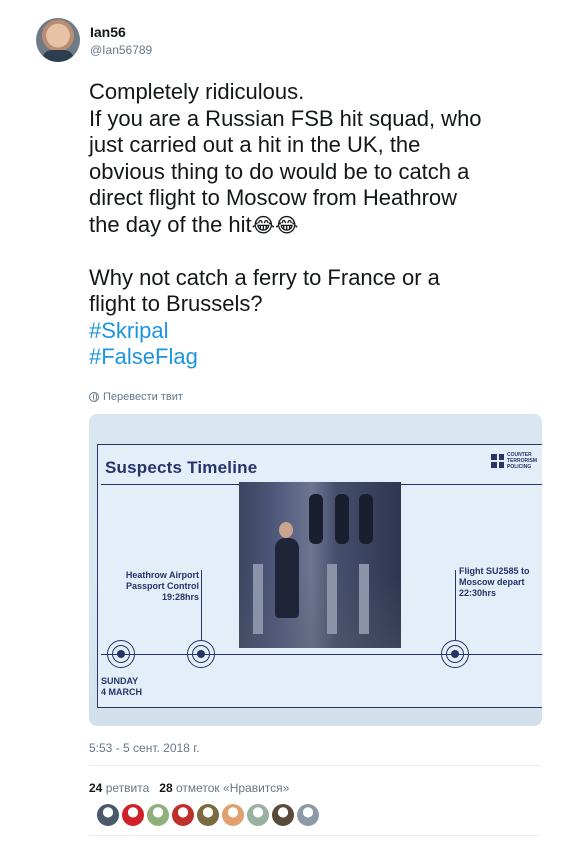  Describe the element at coordinates (273, 197) in the screenshot. I see `tweet-line: direct flight to Moscow from Heathrow` at that location.